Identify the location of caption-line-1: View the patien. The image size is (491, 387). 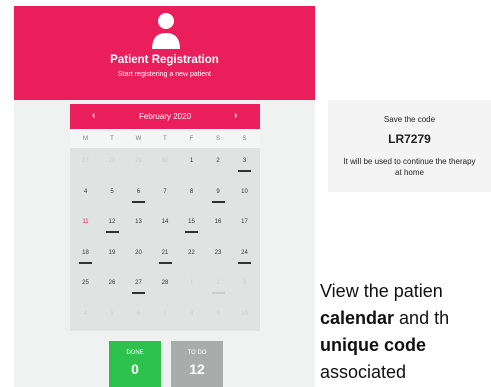
(381, 291).